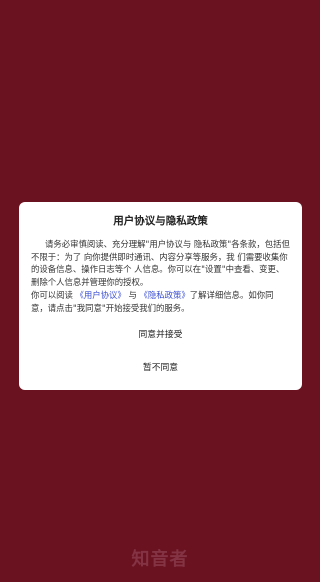  Describe the element at coordinates (160, 559) in the screenshot. I see `brand-watermark: 知音者` at that location.